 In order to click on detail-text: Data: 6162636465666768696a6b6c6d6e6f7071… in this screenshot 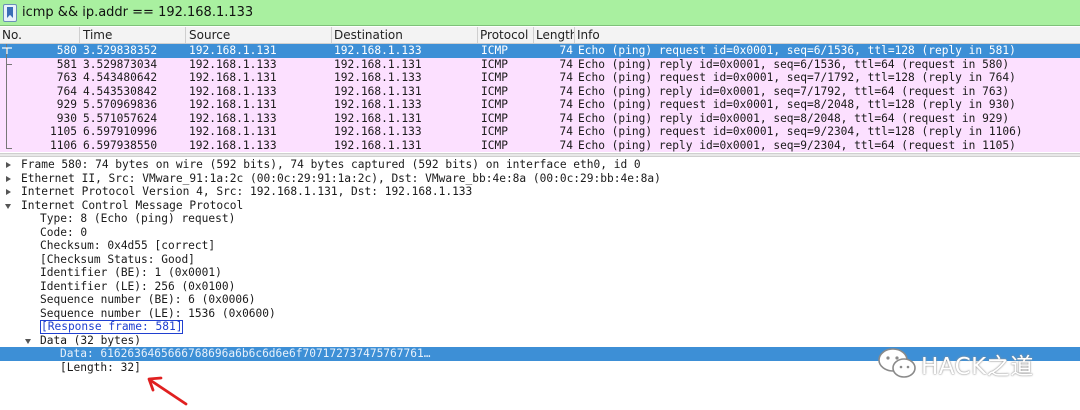, I will do `click(245, 353)`.